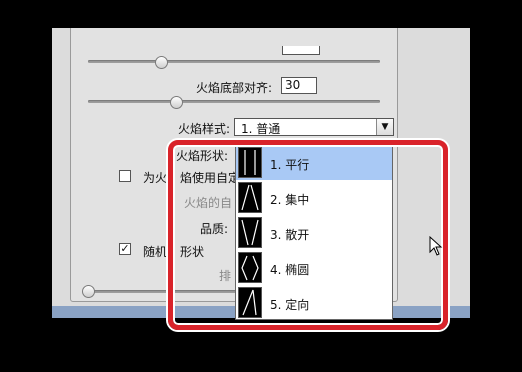  What do you see at coordinates (204, 129) in the screenshot?
I see `flame-style-label: 火焰样式:` at bounding box center [204, 129].